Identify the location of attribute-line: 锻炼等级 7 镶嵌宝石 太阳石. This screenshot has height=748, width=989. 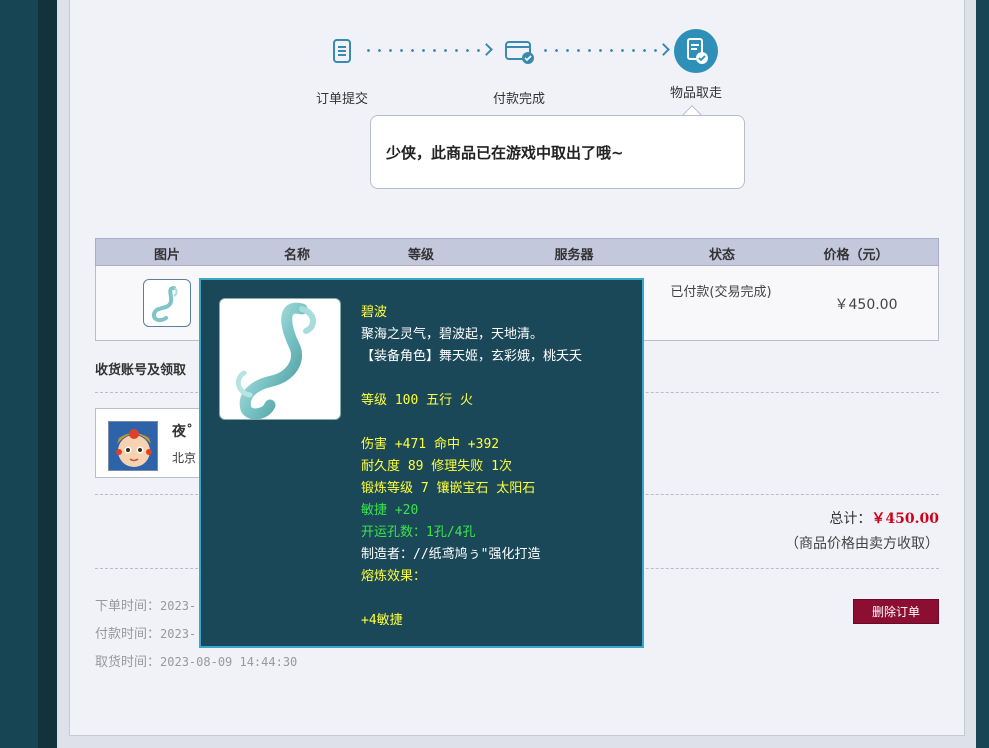
(448, 488).